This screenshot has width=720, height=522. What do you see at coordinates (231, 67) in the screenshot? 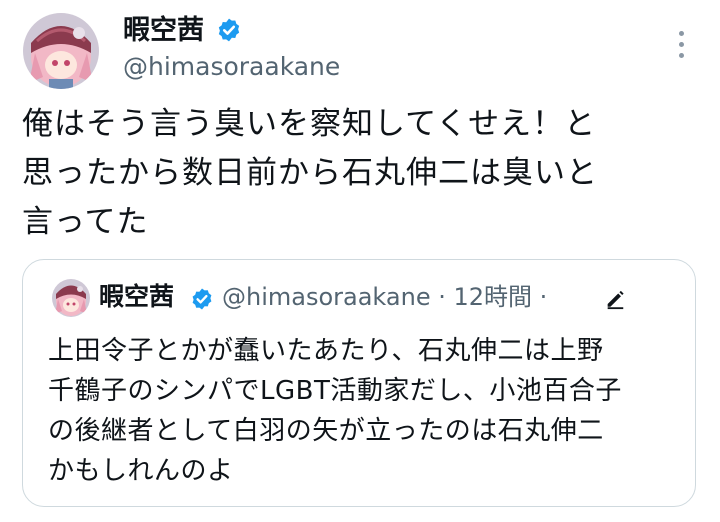
I see `author-handle: @himasoraakane` at bounding box center [231, 67].